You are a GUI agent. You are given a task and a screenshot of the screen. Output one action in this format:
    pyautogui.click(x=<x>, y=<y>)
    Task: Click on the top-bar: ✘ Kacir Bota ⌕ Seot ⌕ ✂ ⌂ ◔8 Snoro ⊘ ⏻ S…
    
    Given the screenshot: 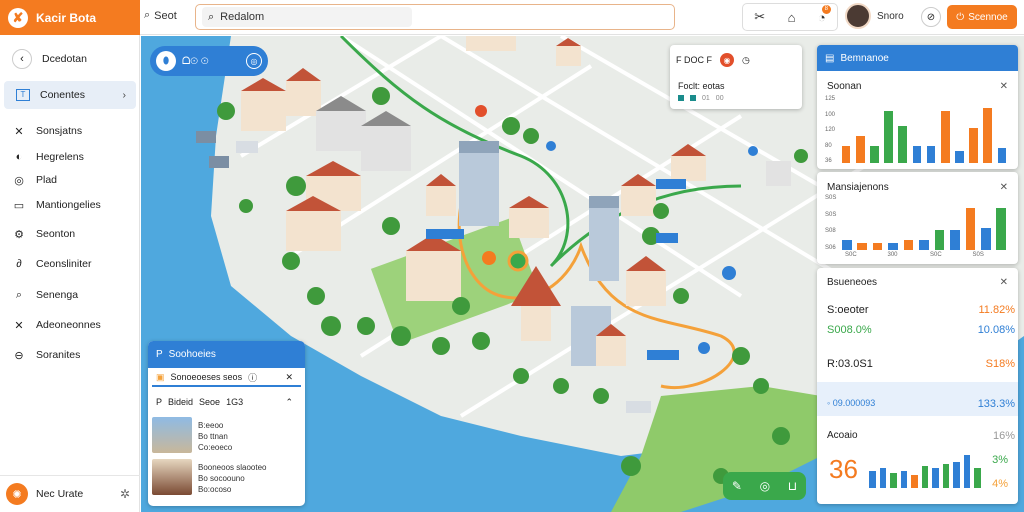 What is the action you would take?
    pyautogui.click(x=512, y=17)
    